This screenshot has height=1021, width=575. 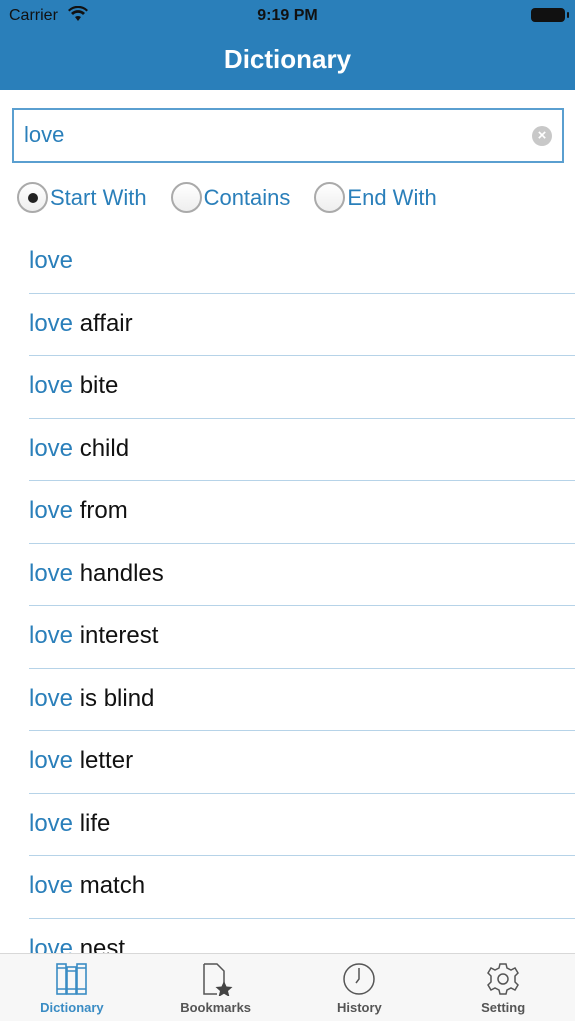 What do you see at coordinates (550, 15) in the screenshot?
I see `battery-icon` at bounding box center [550, 15].